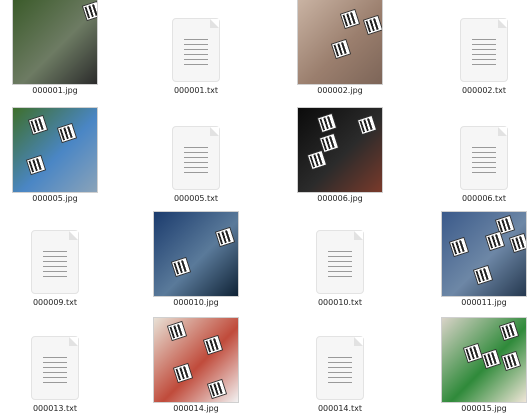 The height and width of the screenshot is (418, 532). What do you see at coordinates (484, 302) in the screenshot?
I see `file-name: 000011.jpg` at bounding box center [484, 302].